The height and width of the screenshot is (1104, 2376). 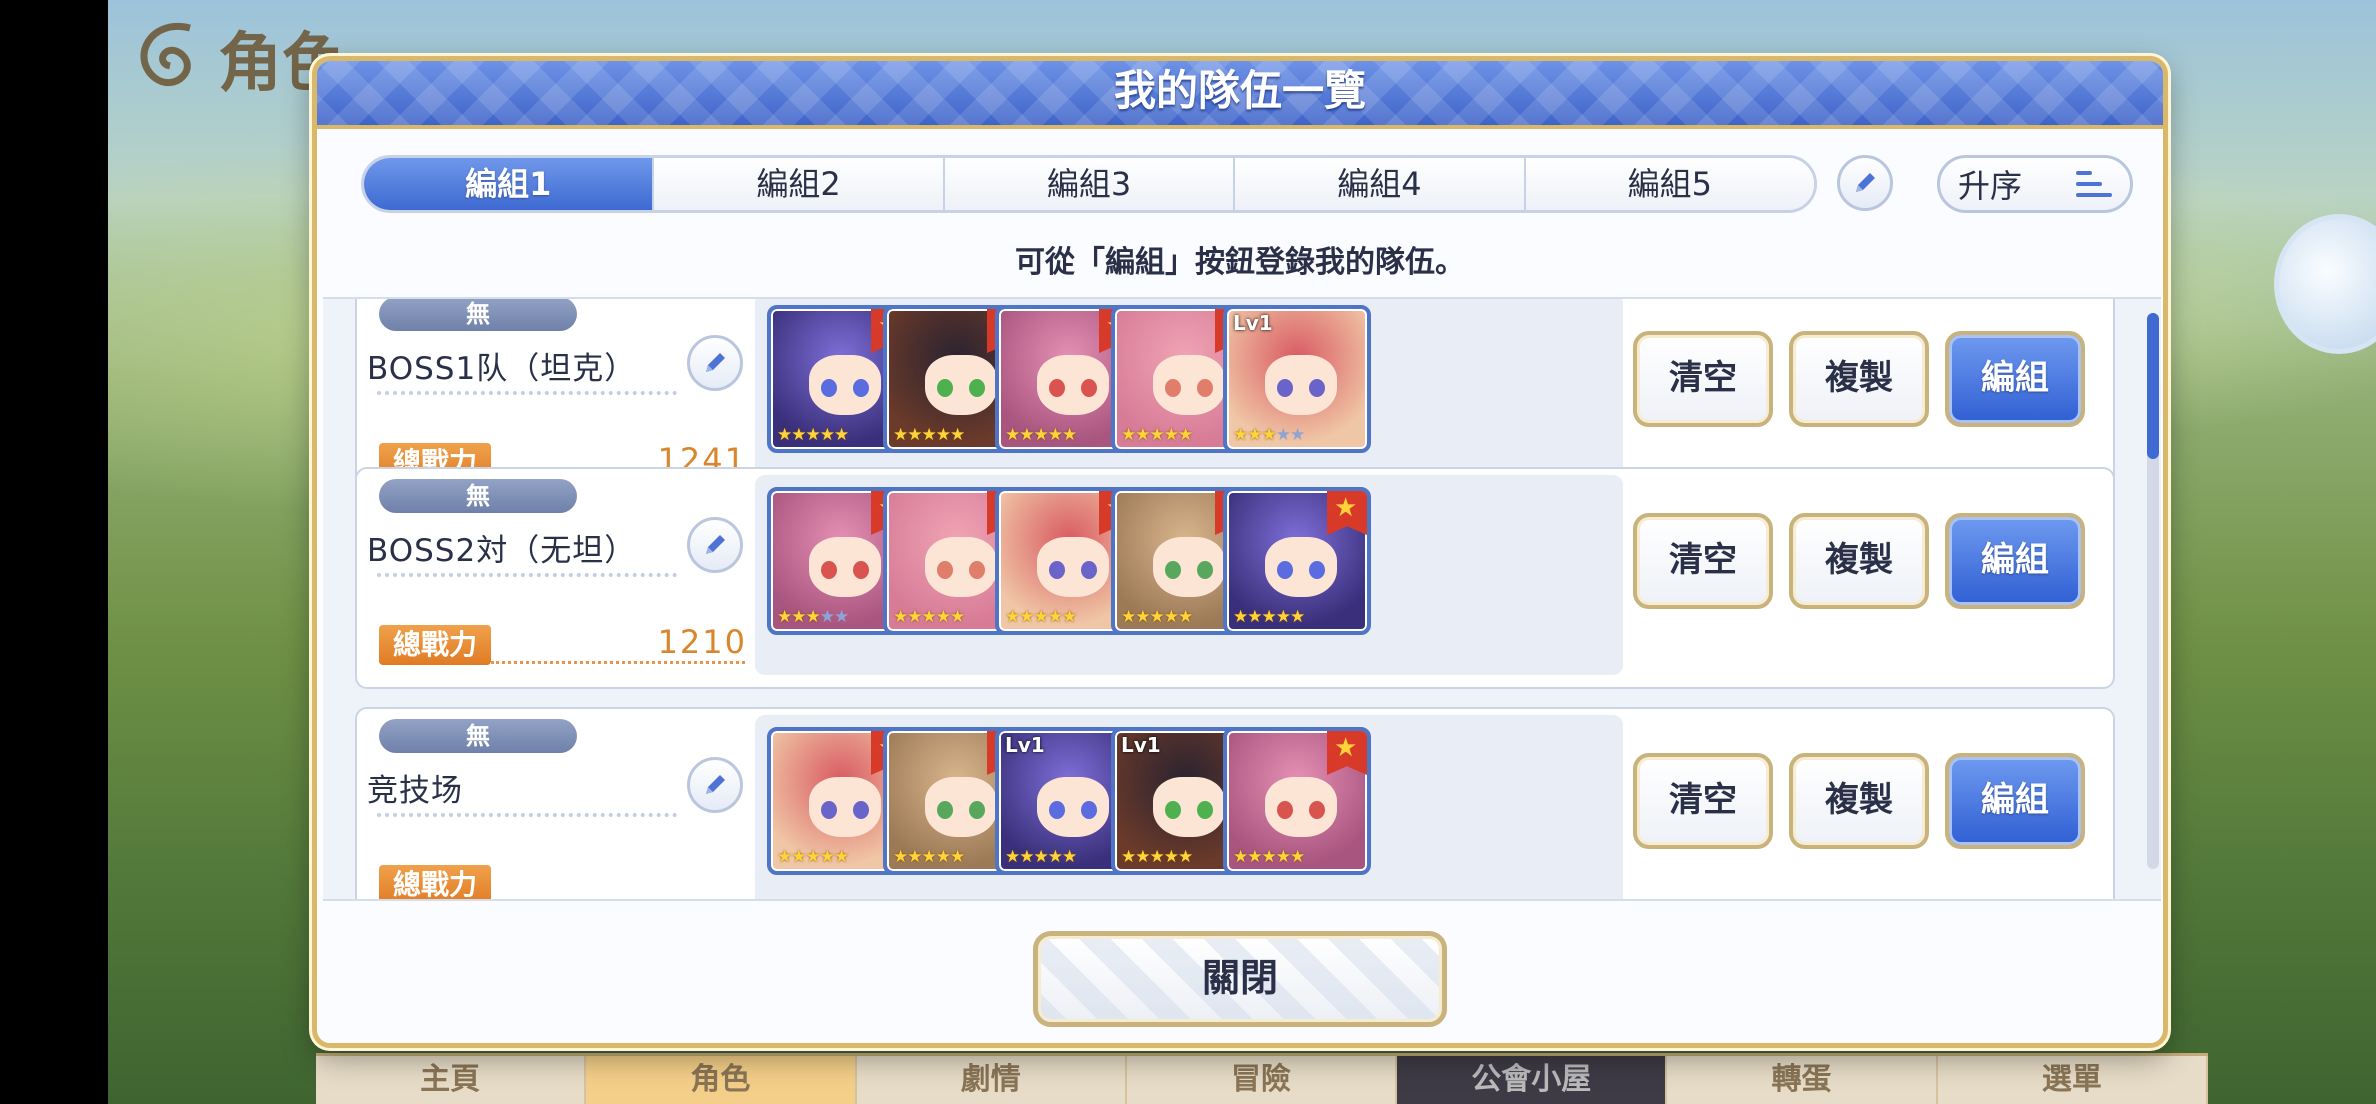 What do you see at coordinates (1669, 184) in the screenshot?
I see `tab-group-5: 編組5` at bounding box center [1669, 184].